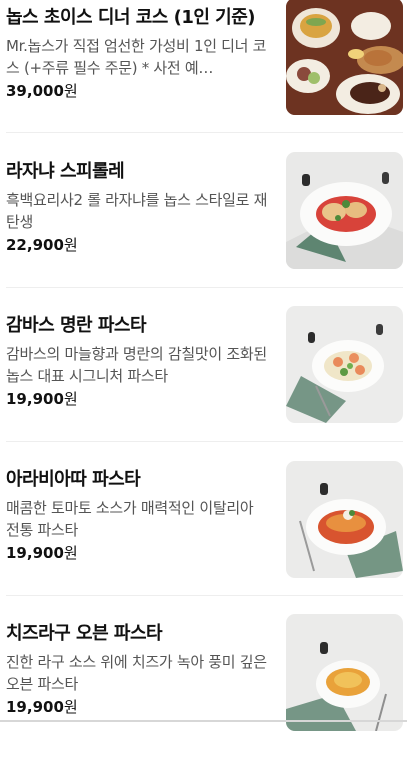 The image size is (407, 771). I want to click on menu-item-name: 치즈라구 오븐 파스타, so click(84, 633).